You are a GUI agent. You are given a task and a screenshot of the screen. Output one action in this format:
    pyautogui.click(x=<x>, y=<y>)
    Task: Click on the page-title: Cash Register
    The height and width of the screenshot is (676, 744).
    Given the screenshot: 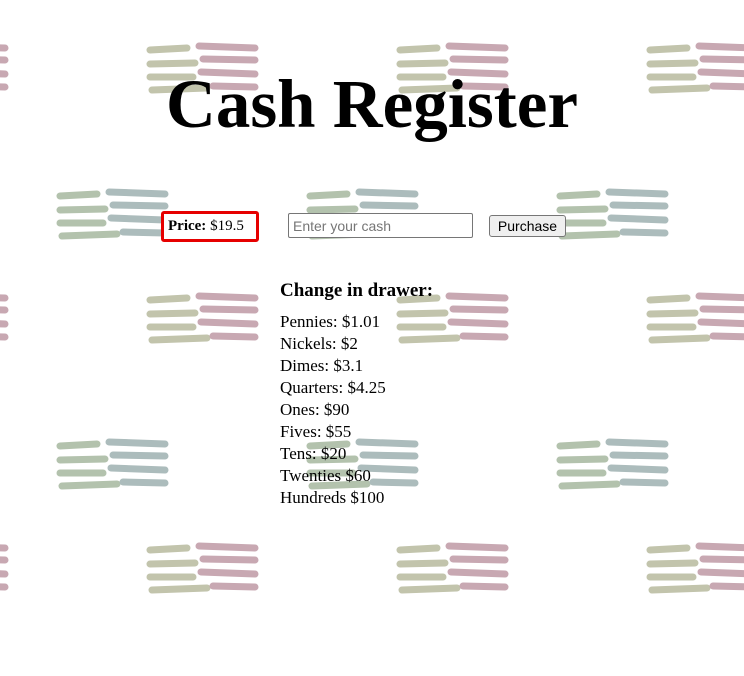 What is the action you would take?
    pyautogui.click(x=371, y=104)
    